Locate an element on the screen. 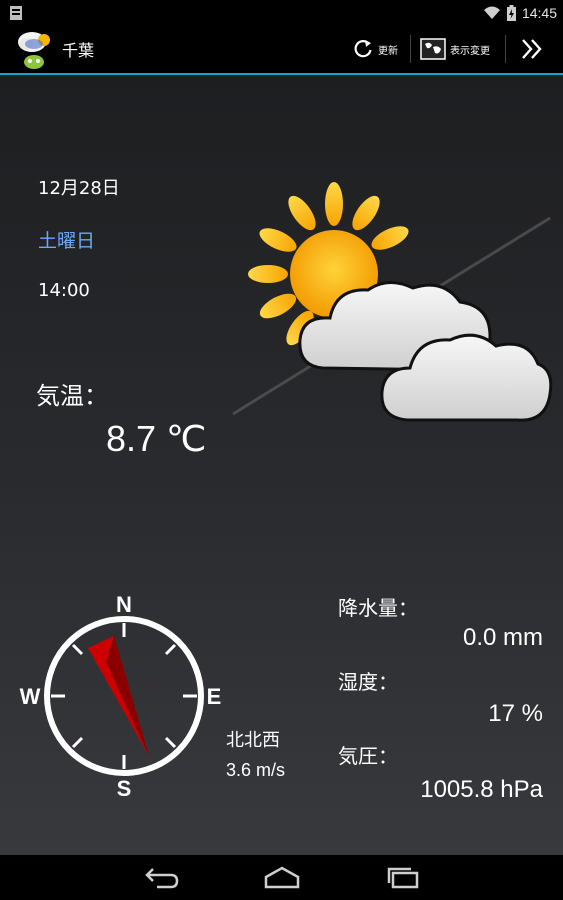  notification-icon is located at coordinates (16, 13).